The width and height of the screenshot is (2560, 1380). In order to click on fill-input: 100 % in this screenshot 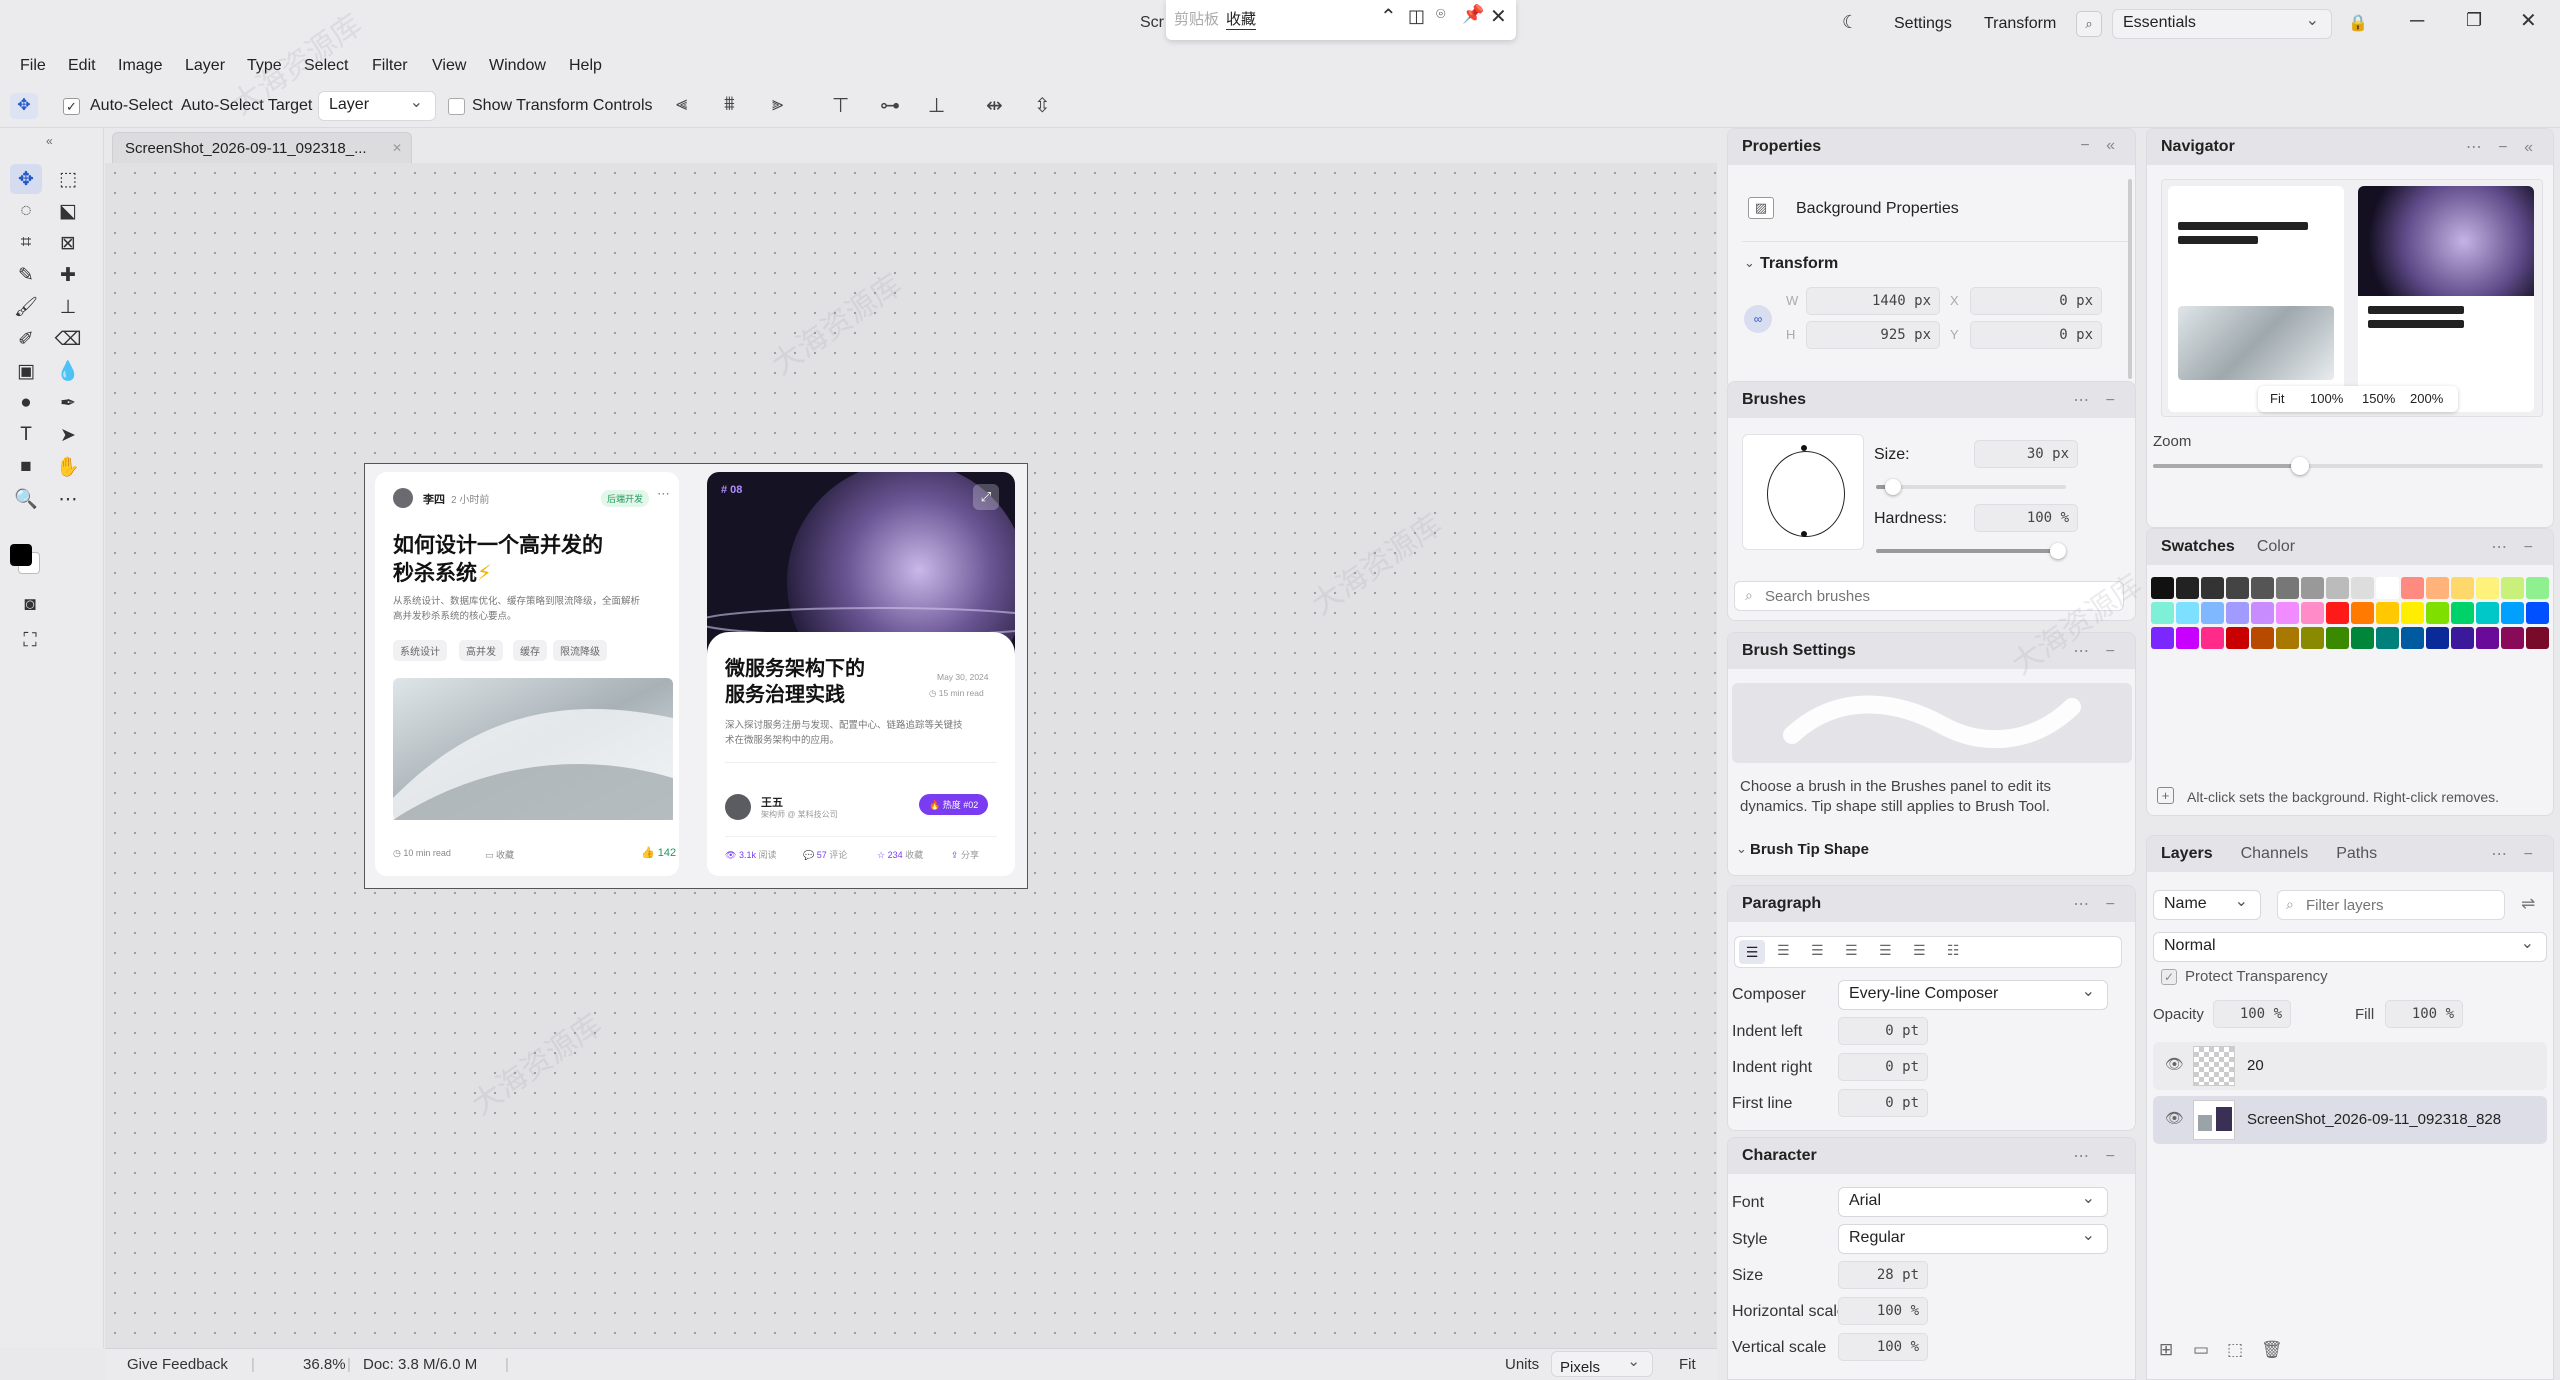, I will do `click(2424, 1014)`.